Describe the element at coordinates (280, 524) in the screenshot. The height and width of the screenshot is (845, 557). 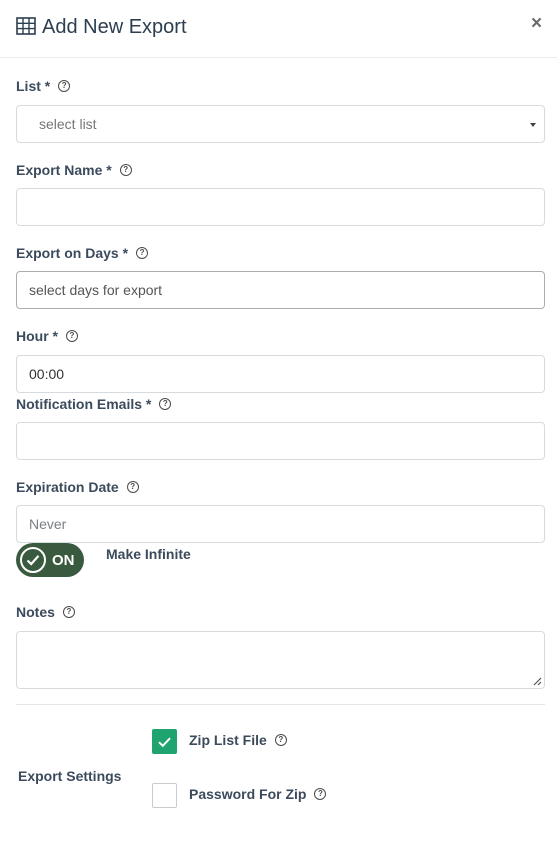
I see `expiration-date-input: Never` at that location.